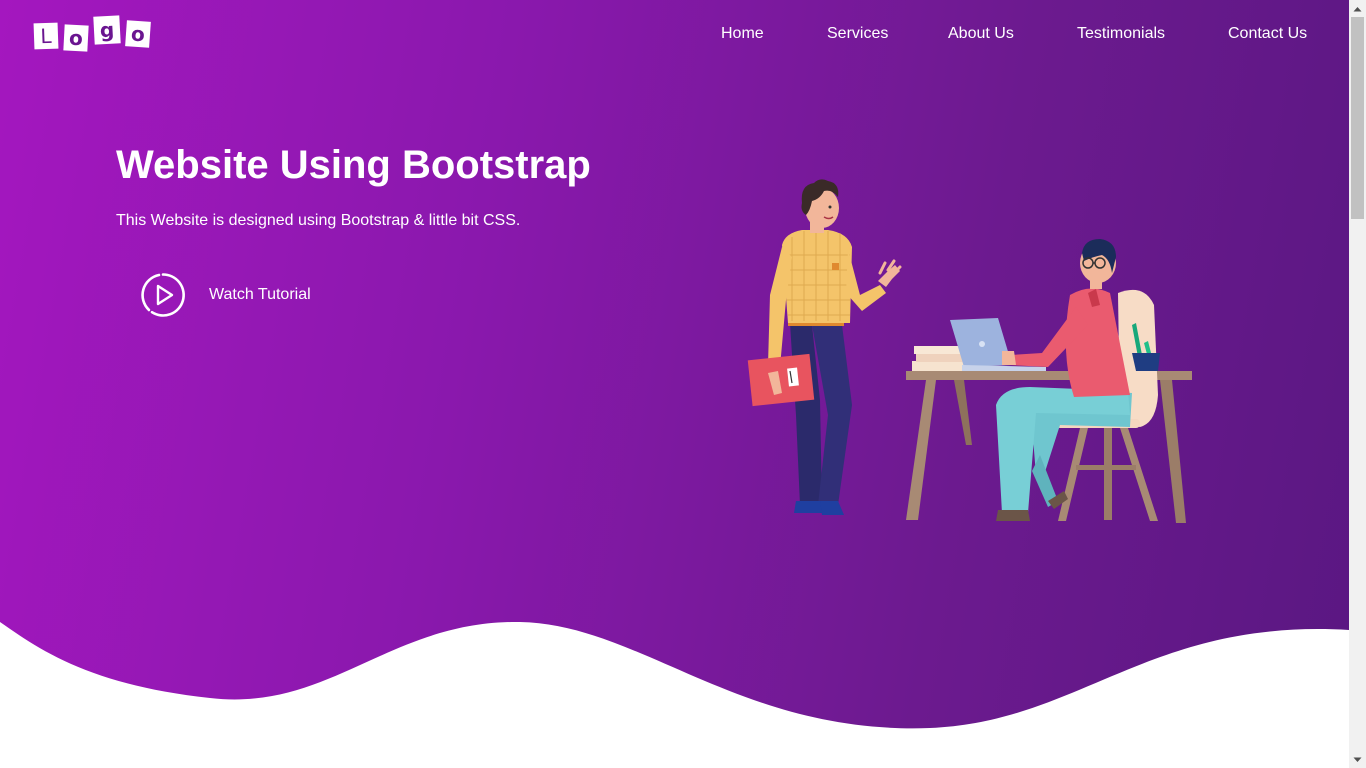  I want to click on scroll-up-arrow-icon, so click(1357, 8).